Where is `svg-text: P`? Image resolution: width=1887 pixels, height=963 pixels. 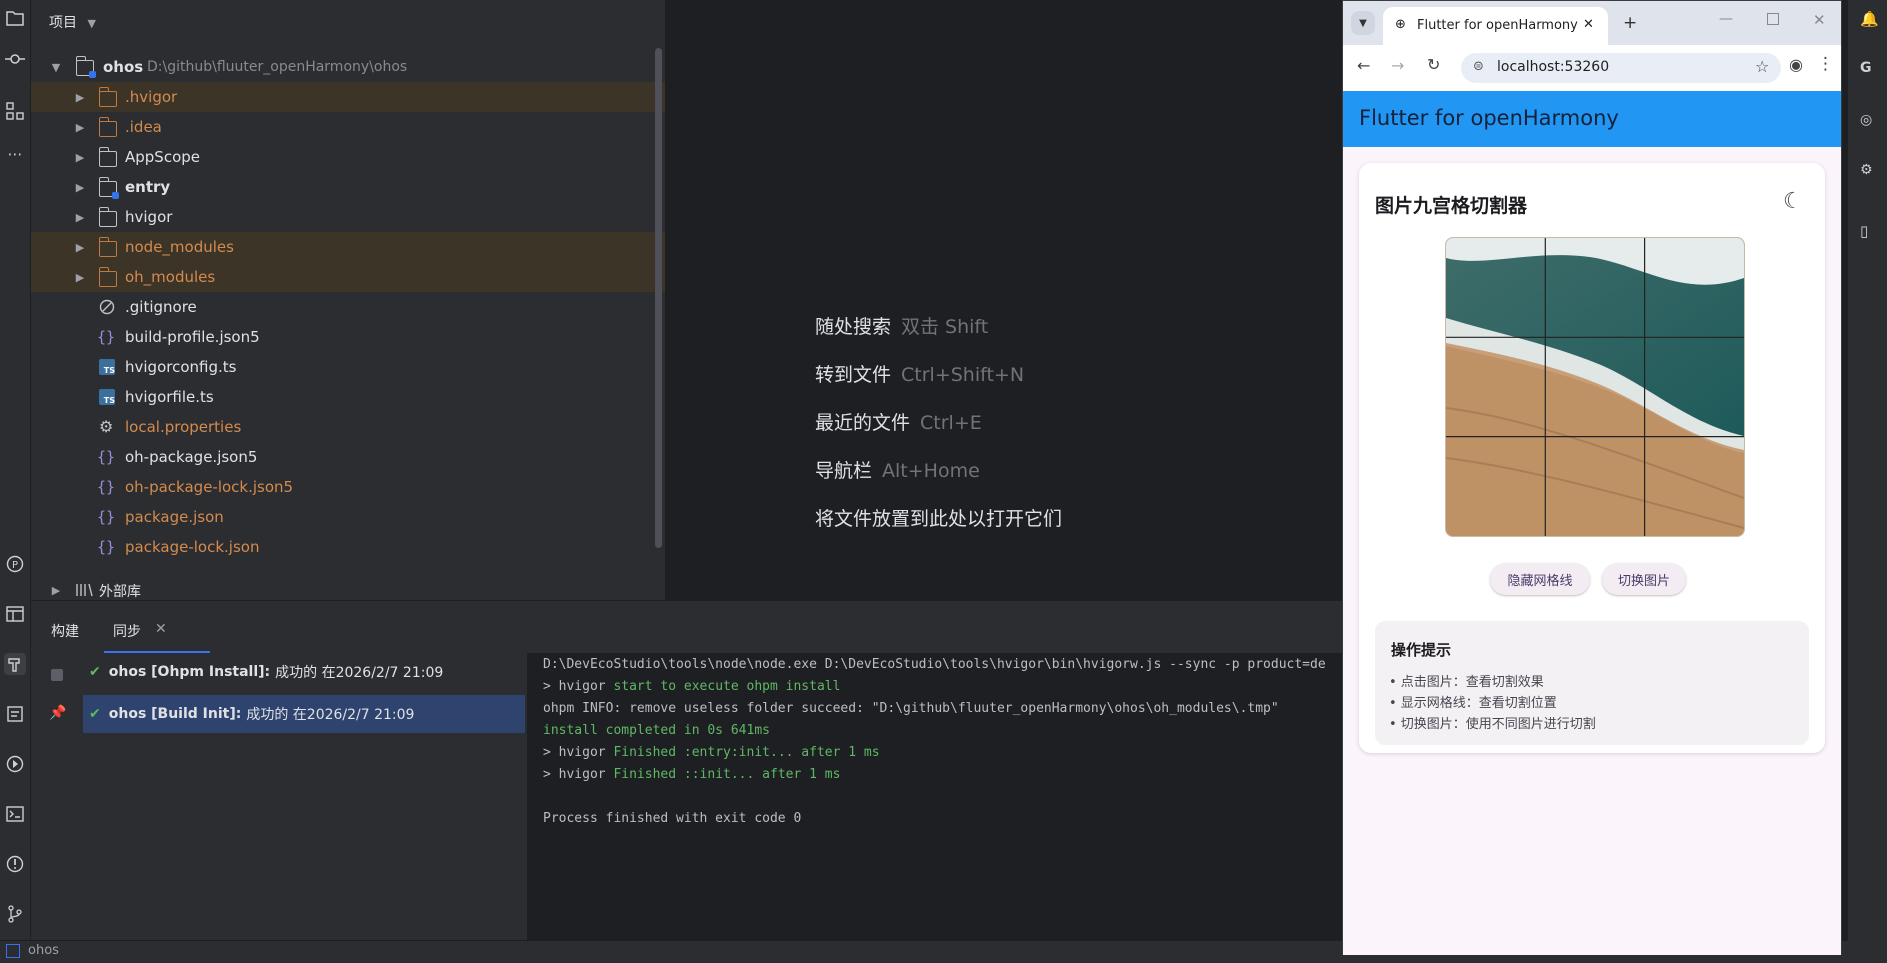 svg-text: P is located at coordinates (15, 565).